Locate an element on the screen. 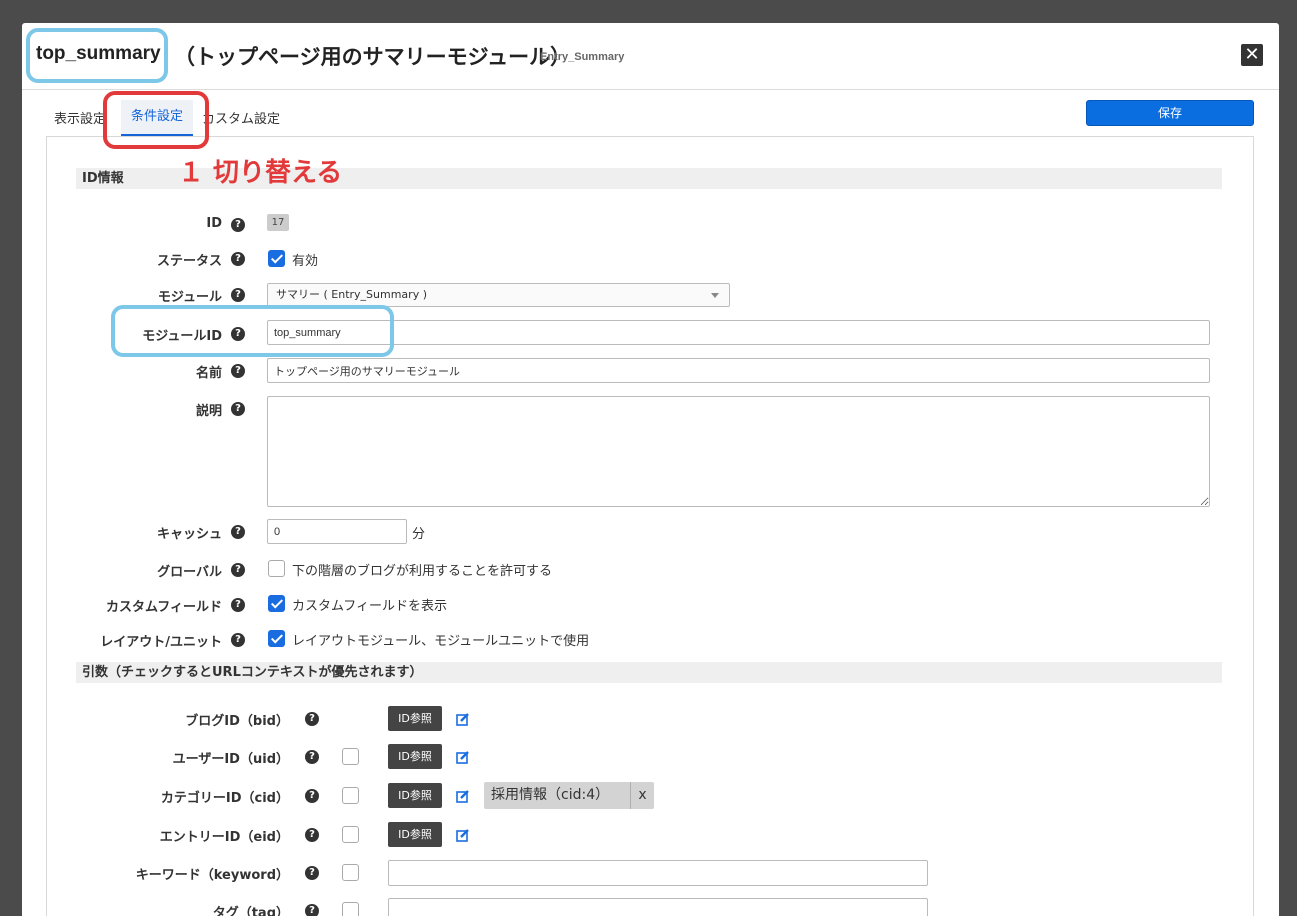 The image size is (1297, 916). label-layout-unit: レイアウト/ユニット is located at coordinates (161, 642).